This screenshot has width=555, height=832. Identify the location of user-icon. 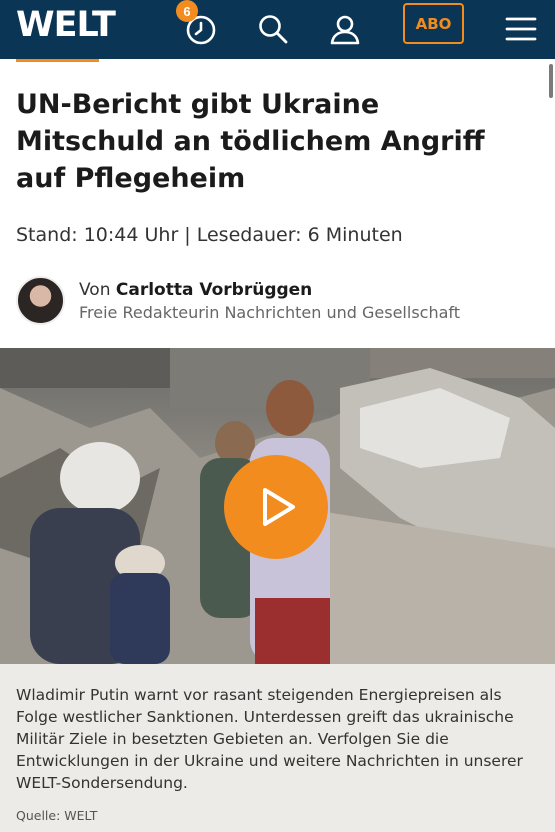
(345, 29).